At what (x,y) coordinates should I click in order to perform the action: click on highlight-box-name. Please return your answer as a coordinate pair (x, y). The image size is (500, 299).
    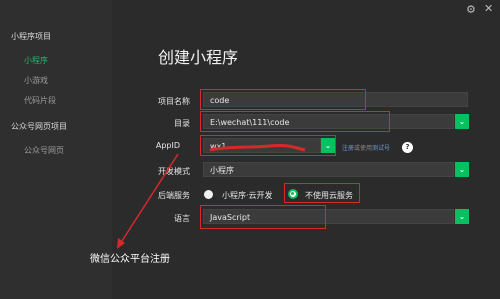
    Looking at the image, I should click on (283, 99).